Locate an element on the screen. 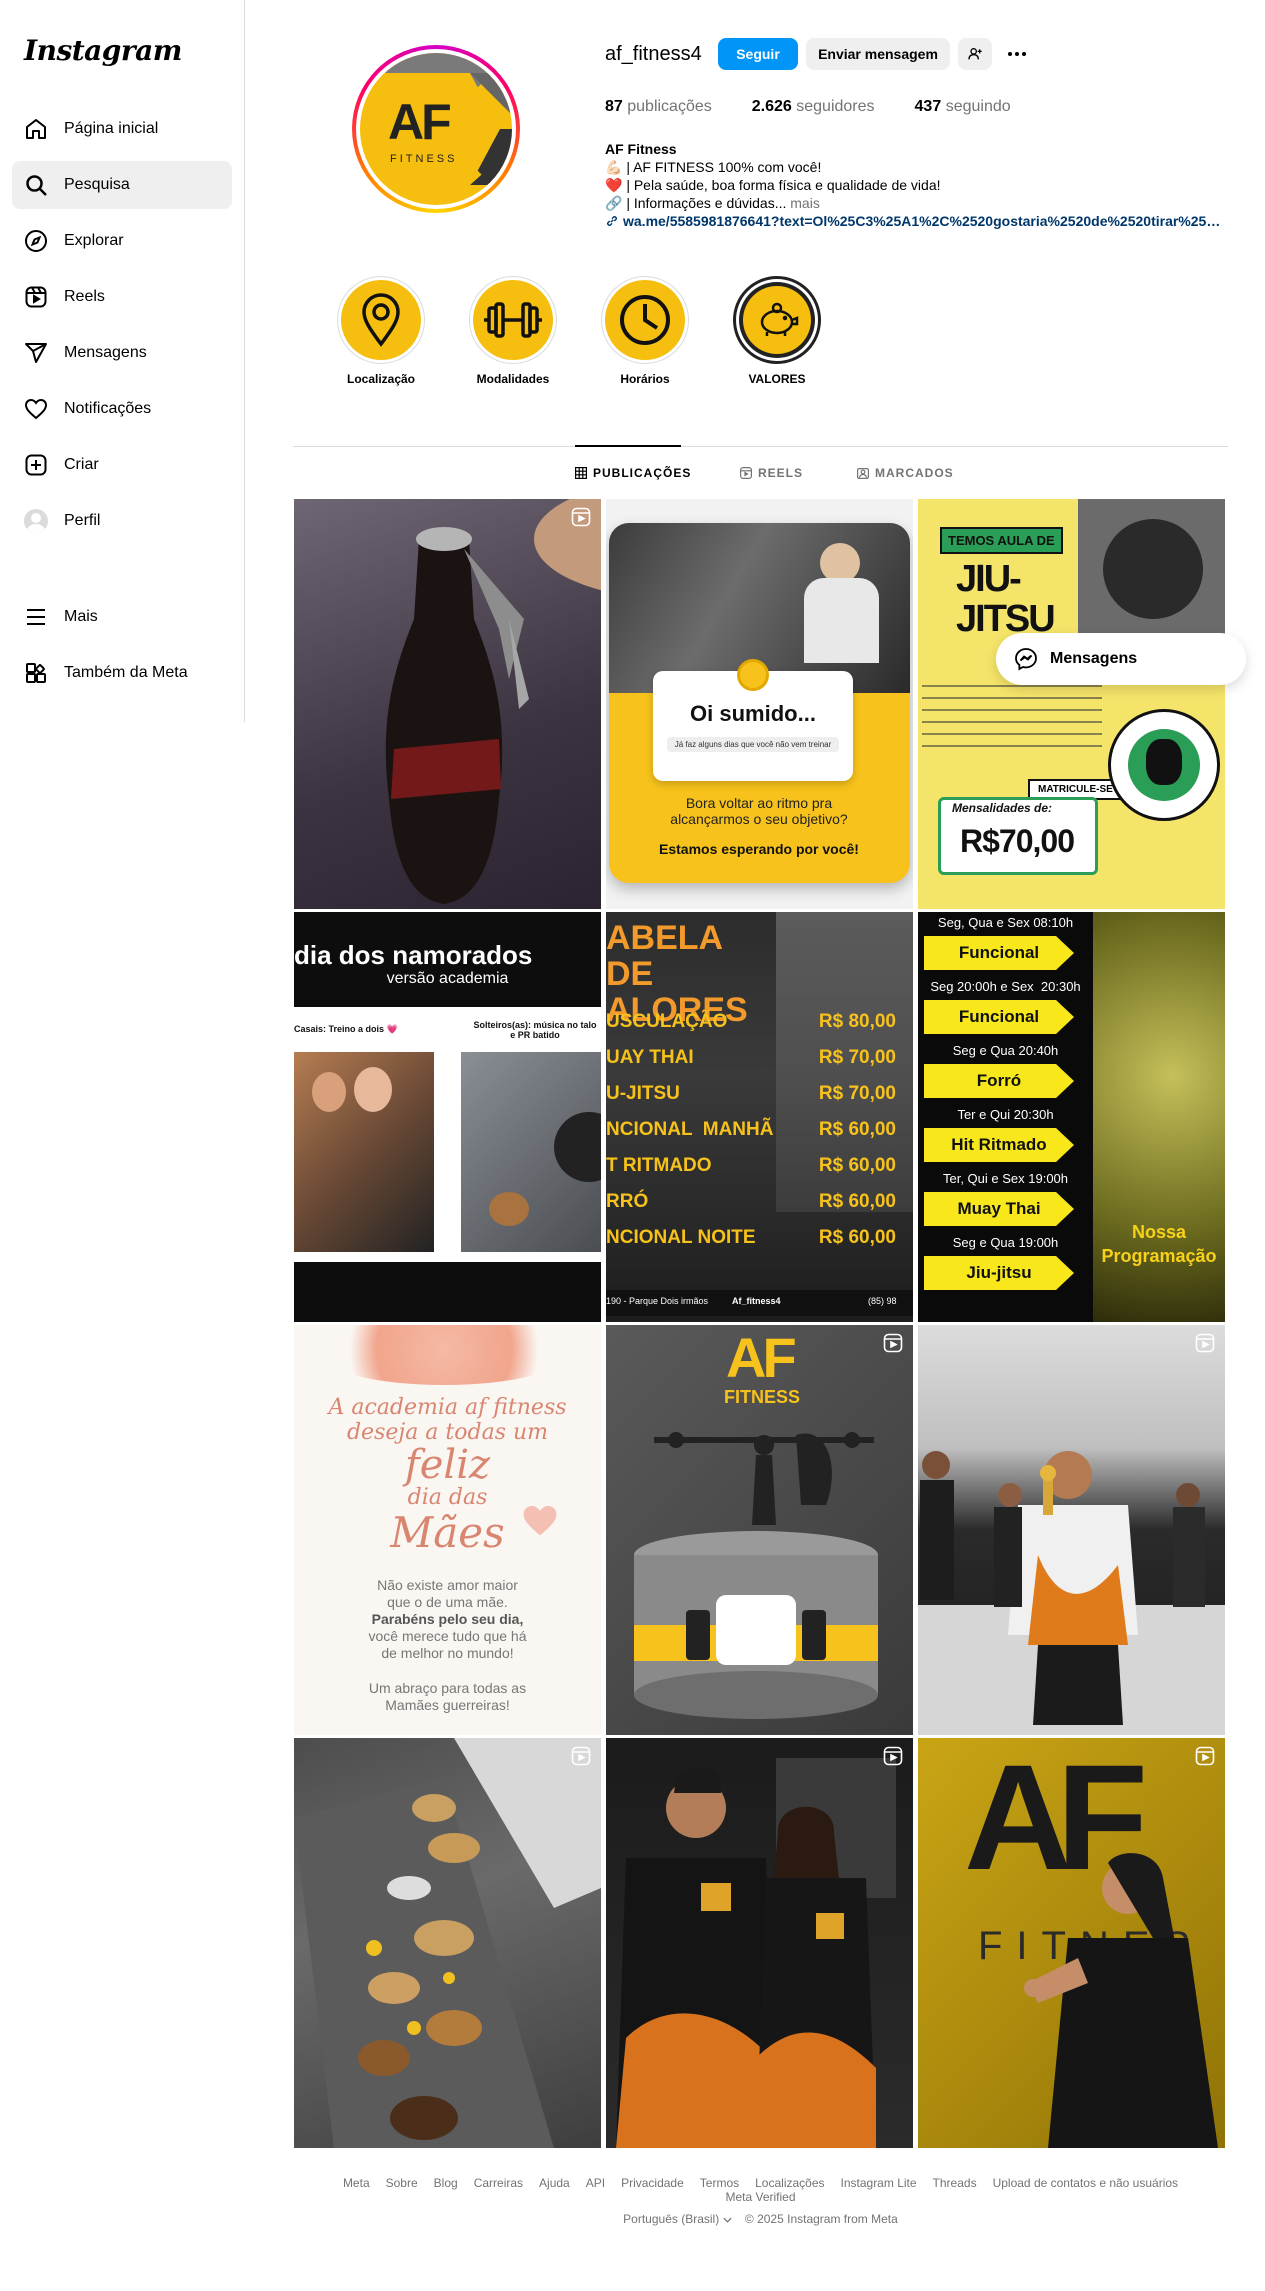  profile-avatar-large: AF FITNESS is located at coordinates (436, 129).